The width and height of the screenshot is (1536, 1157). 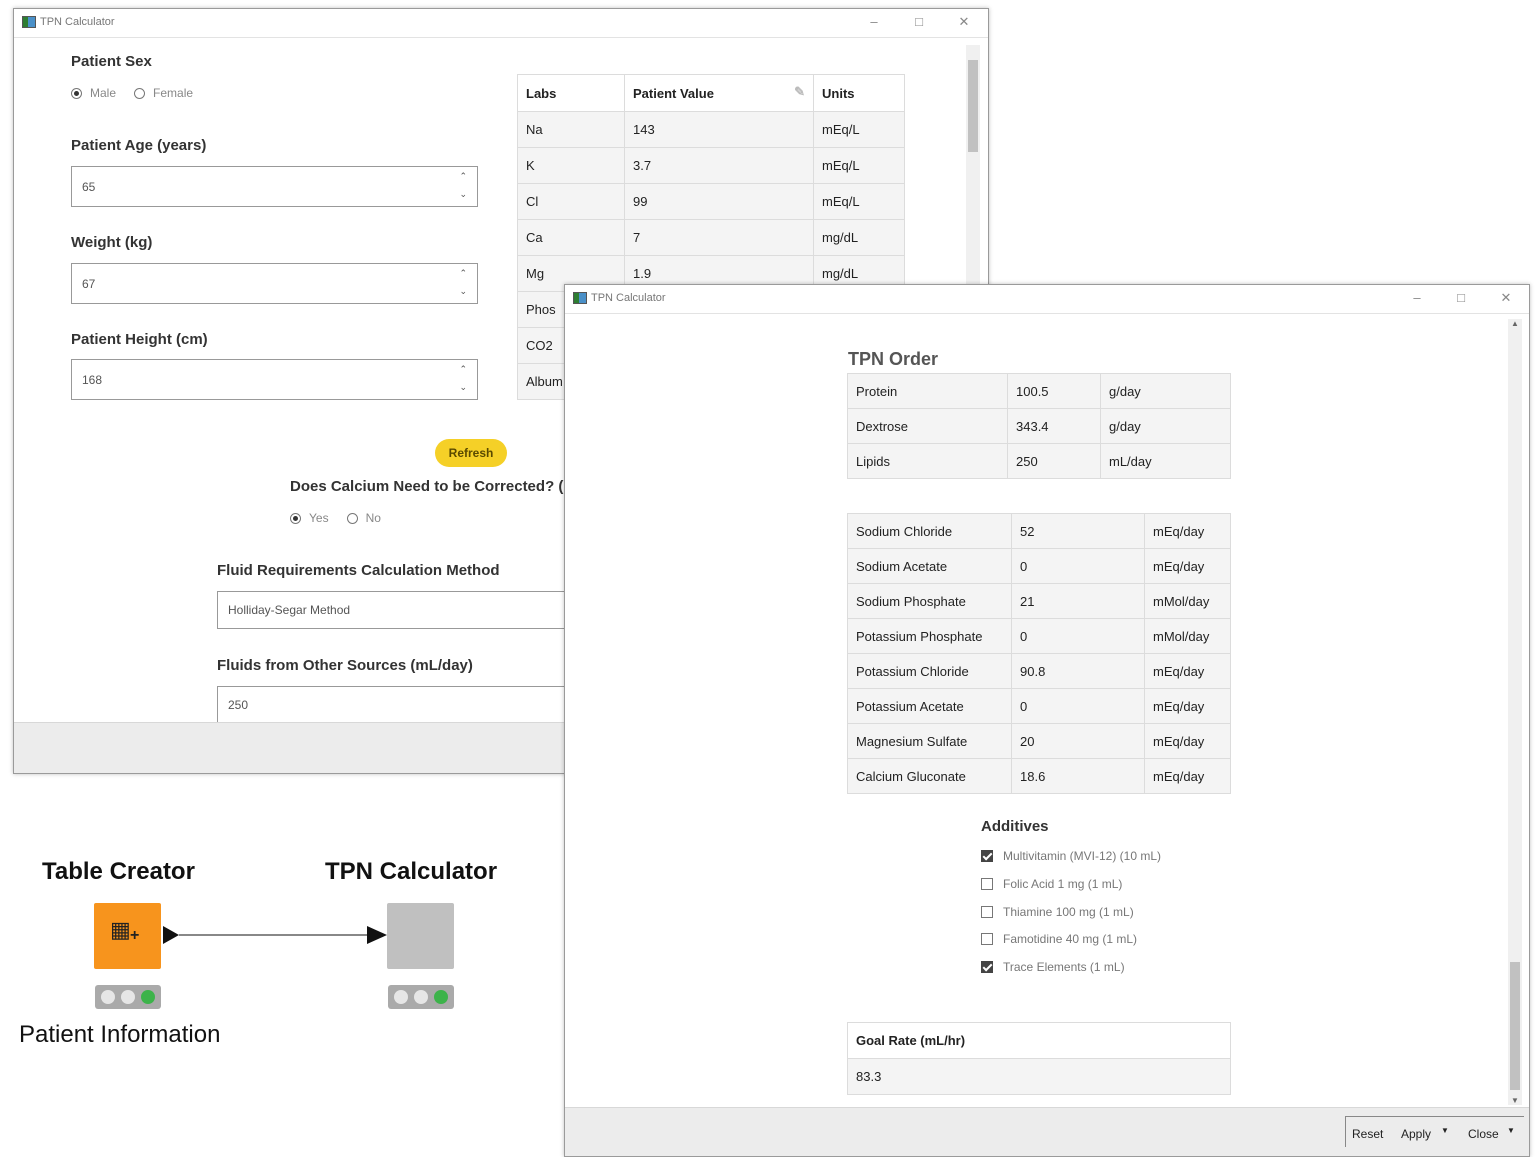 What do you see at coordinates (352, 518) in the screenshot?
I see `no-radio` at bounding box center [352, 518].